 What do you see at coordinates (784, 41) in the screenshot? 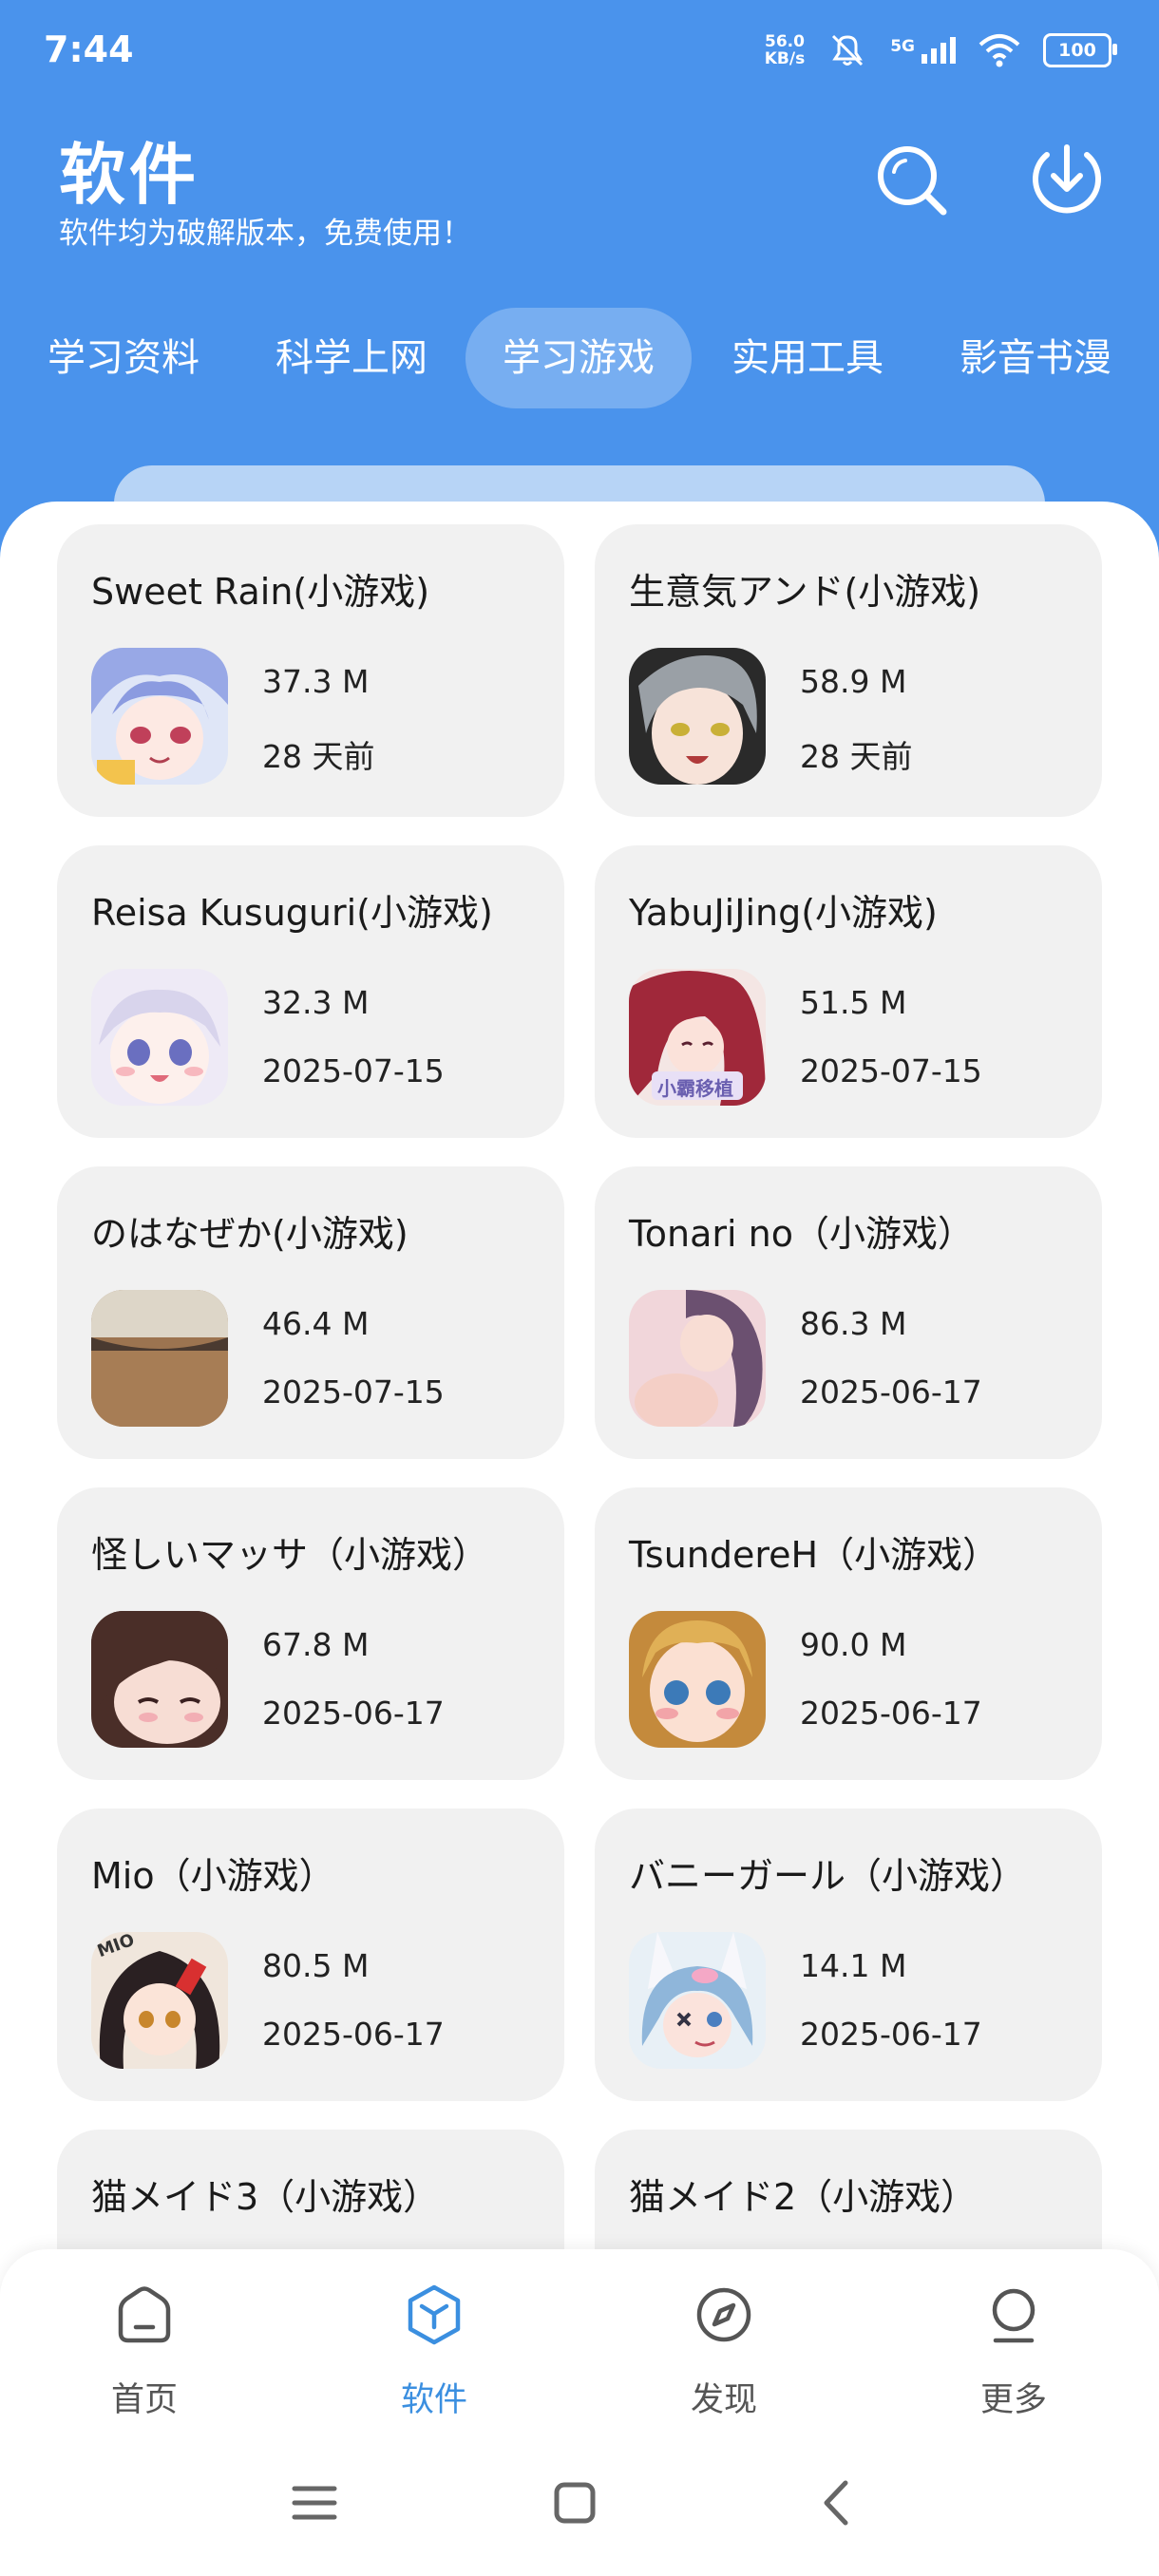
I see `net-speed-value: 56.0` at bounding box center [784, 41].